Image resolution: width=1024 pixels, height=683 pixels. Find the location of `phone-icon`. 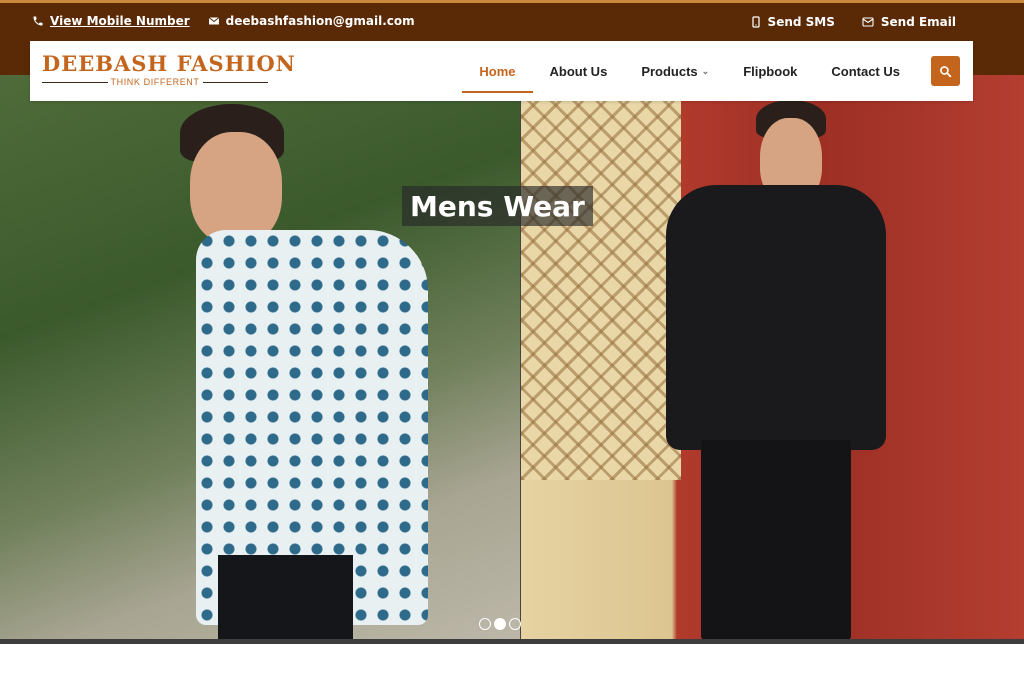

phone-icon is located at coordinates (38, 21).